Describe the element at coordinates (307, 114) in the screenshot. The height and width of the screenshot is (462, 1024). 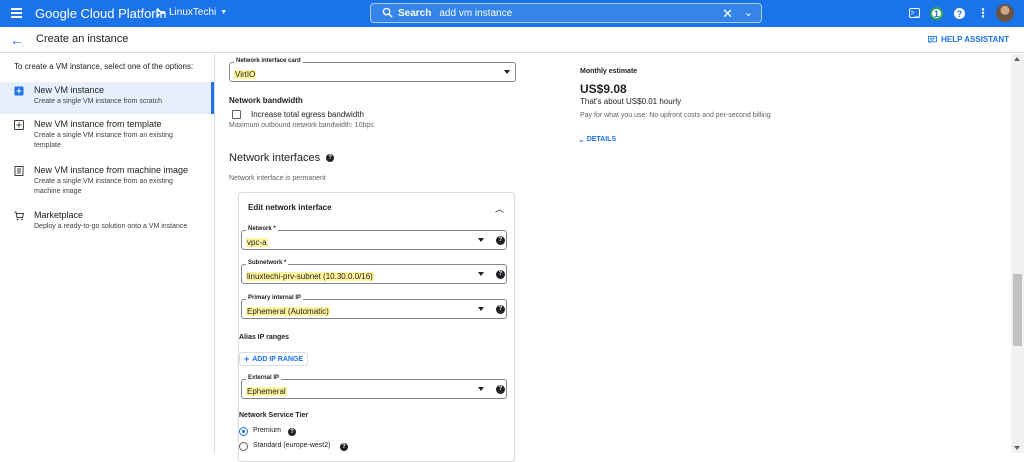
I see `bandwidth-checkbox-label: Increase total egress bandwidth` at that location.